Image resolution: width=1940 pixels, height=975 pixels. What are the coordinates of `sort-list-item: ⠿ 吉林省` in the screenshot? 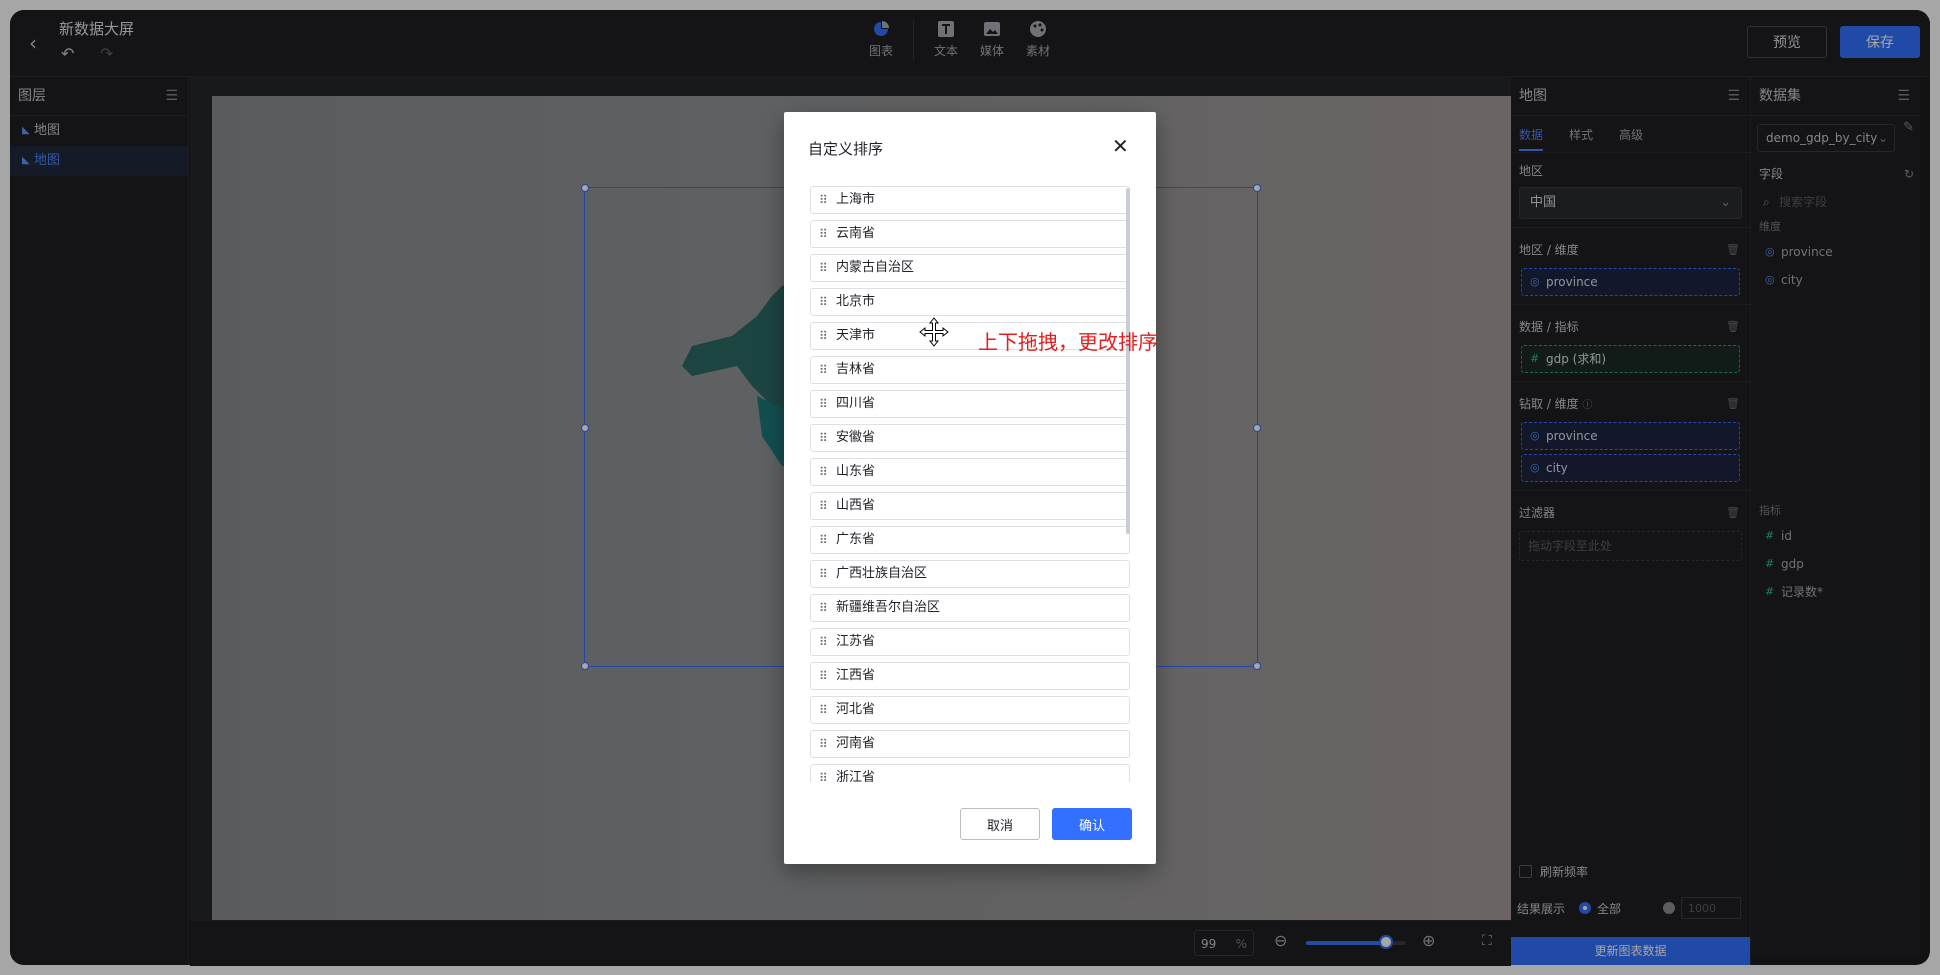 It's located at (970, 370).